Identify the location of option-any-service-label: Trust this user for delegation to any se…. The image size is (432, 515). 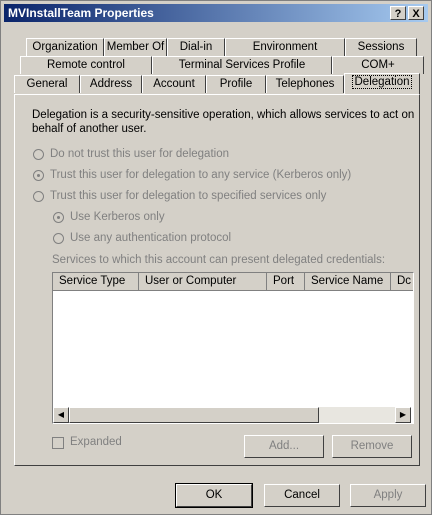
(201, 175).